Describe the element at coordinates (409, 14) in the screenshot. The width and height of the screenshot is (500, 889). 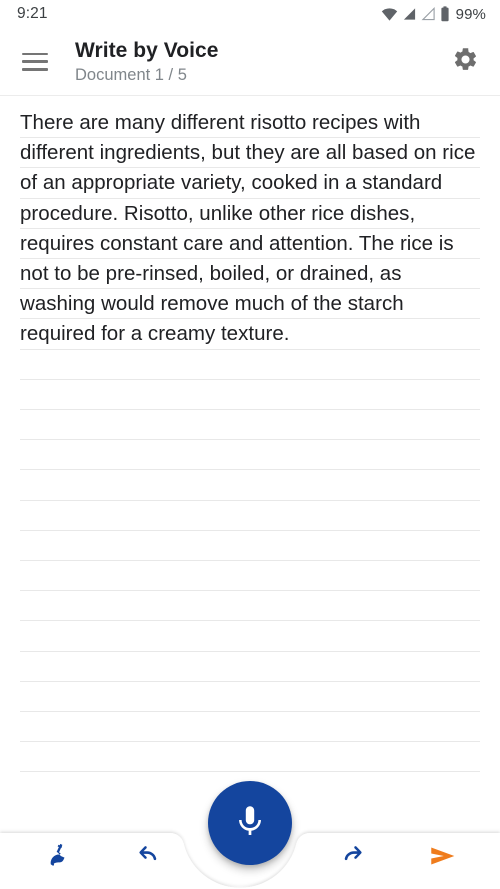
I see `signal-filled-icon` at that location.